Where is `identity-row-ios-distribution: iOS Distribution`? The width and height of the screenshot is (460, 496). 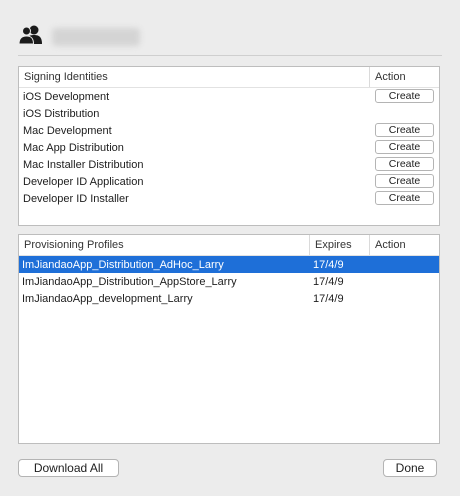
identity-row-ios-distribution: iOS Distribution is located at coordinates (229, 113).